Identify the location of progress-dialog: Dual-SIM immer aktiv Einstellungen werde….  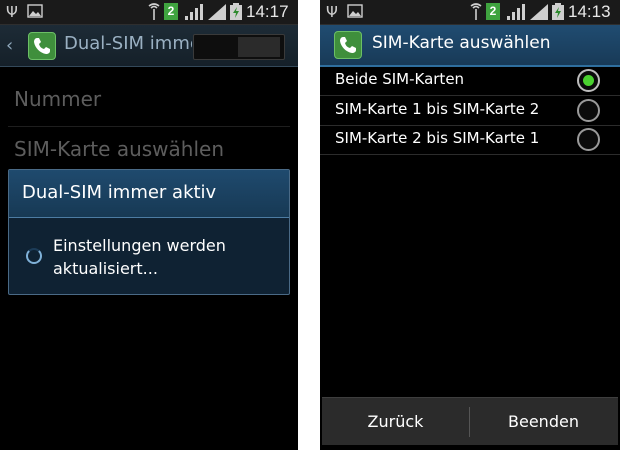
(149, 232).